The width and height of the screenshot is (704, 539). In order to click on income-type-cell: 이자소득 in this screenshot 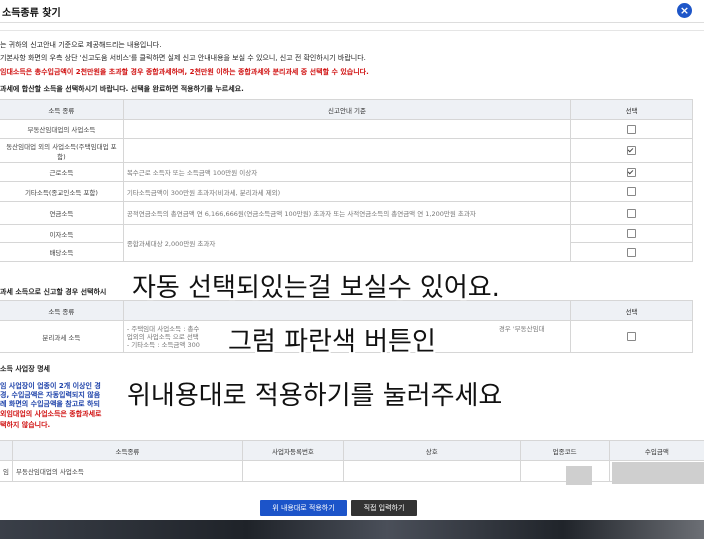, I will do `click(62, 233)`.